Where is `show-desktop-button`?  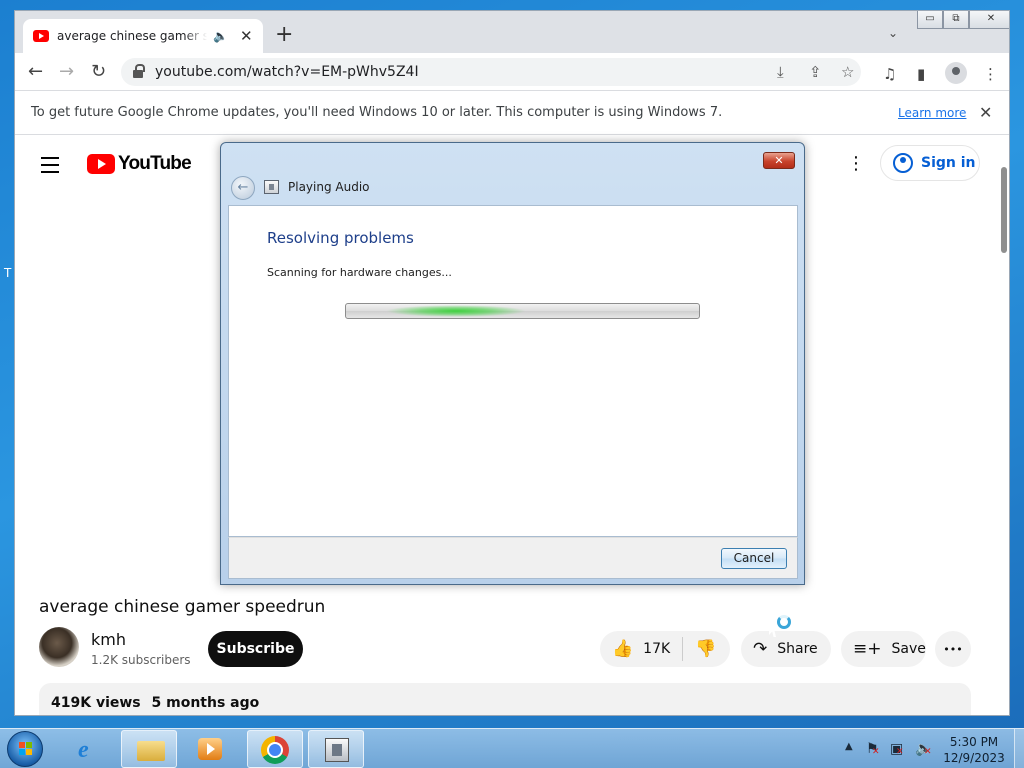 show-desktop-button is located at coordinates (1019, 748).